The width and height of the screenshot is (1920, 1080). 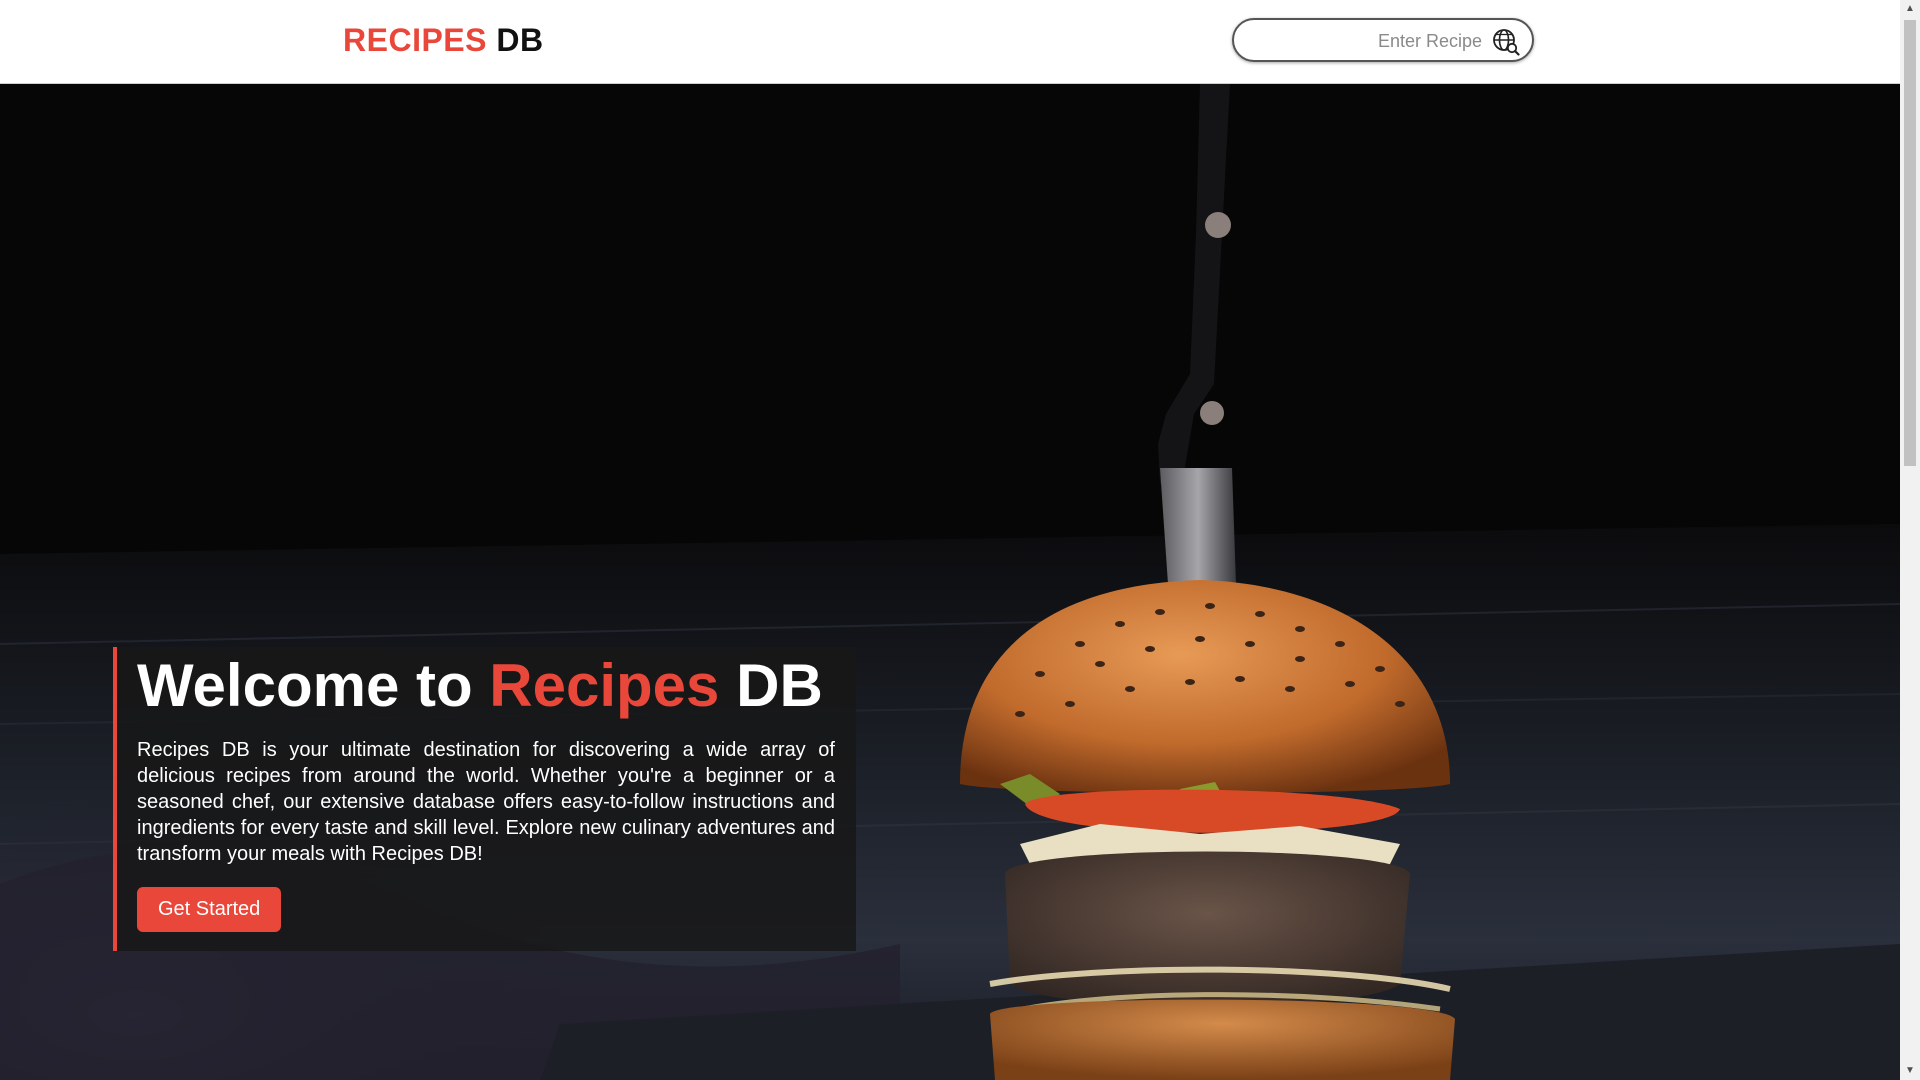 I want to click on scroll-up-arrow-icon: ▲, so click(x=1910, y=9).